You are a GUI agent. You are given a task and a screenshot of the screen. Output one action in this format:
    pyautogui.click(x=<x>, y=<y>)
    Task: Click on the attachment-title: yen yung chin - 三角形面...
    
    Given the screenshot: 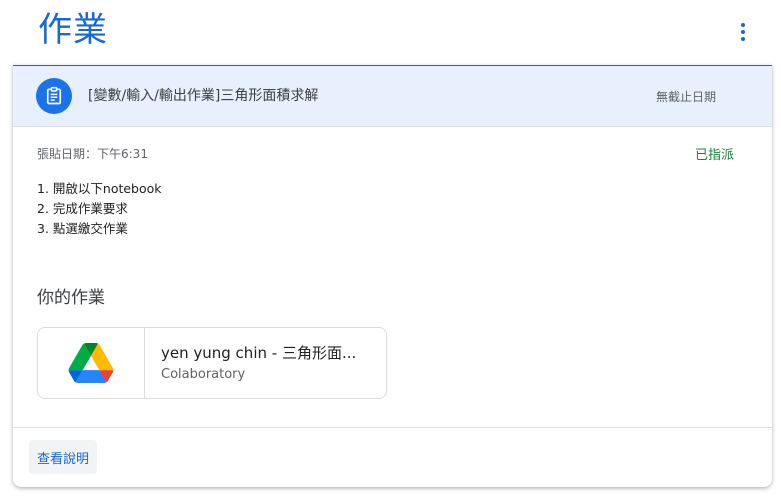 What is the action you would take?
    pyautogui.click(x=259, y=353)
    